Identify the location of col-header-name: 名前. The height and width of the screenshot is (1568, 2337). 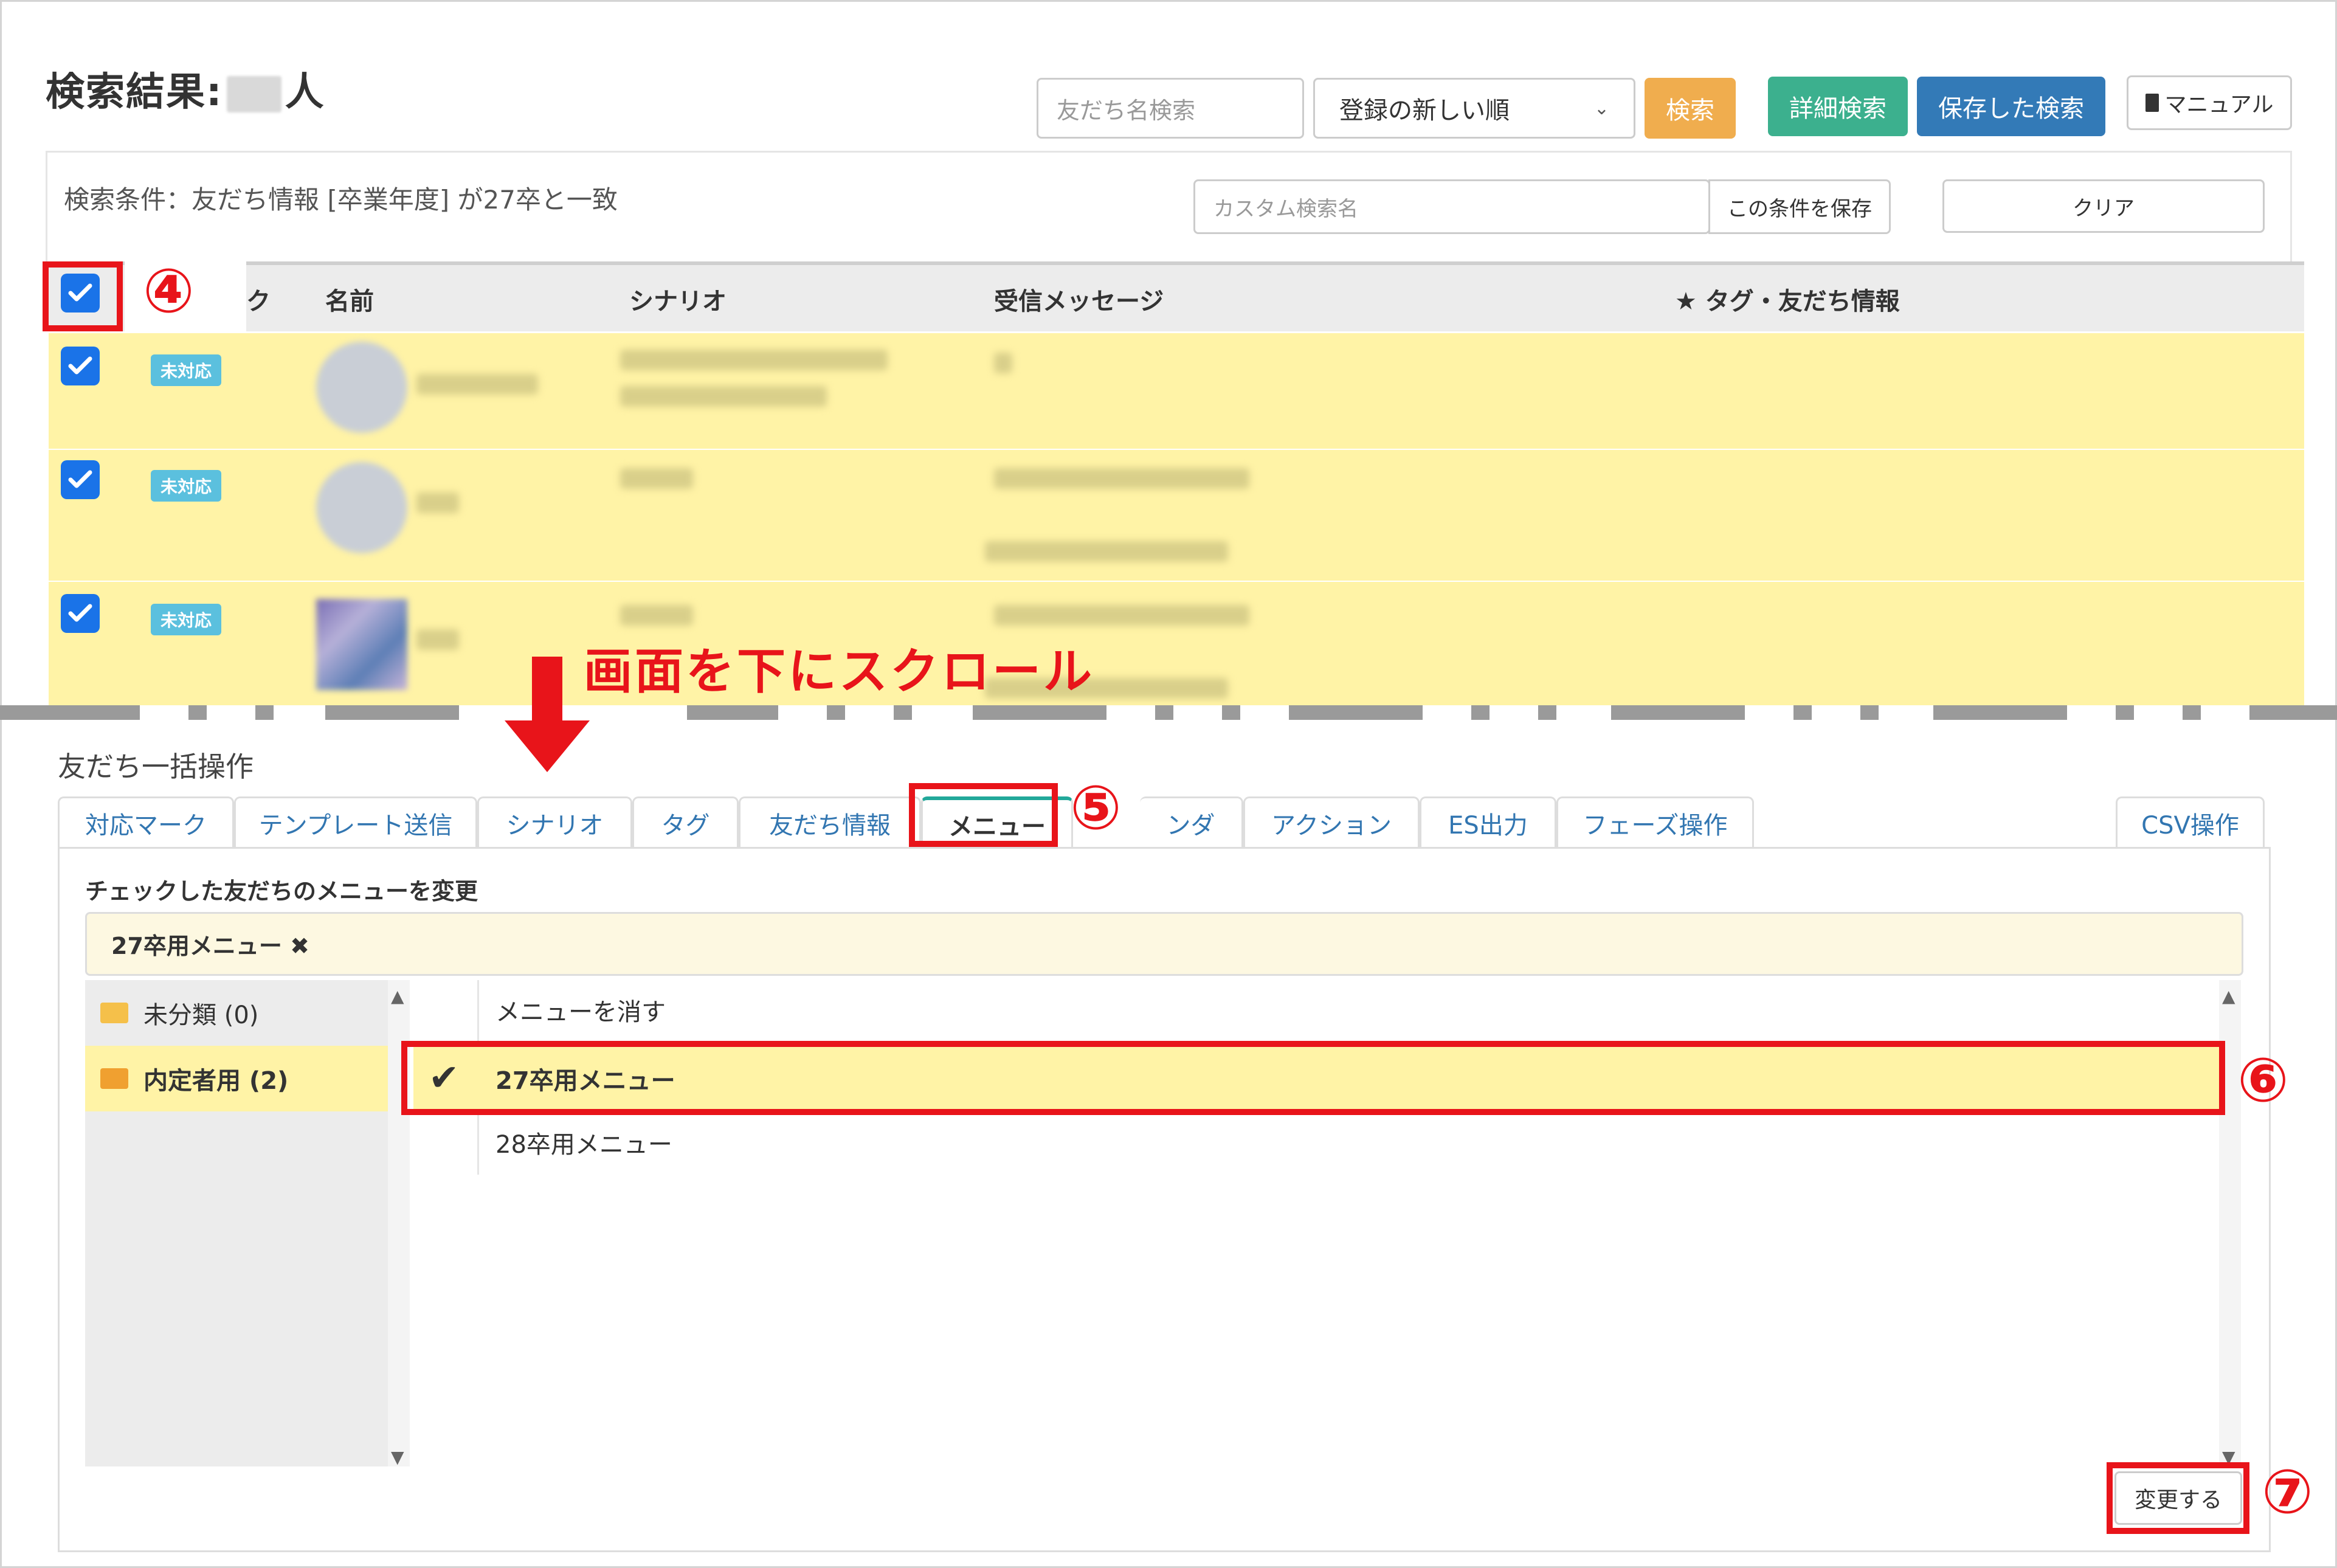
(350, 302).